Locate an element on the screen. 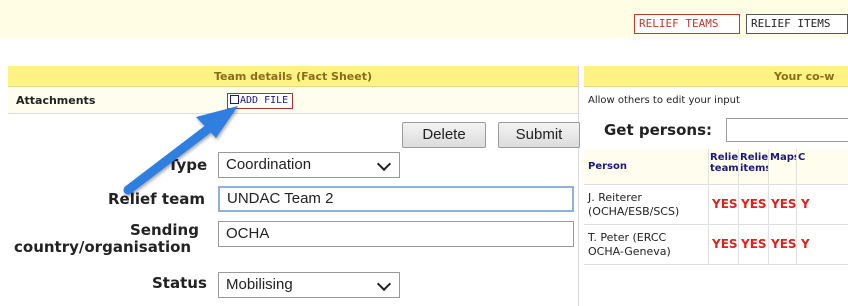 The width and height of the screenshot is (848, 306). submit-button: Submit is located at coordinates (539, 135).